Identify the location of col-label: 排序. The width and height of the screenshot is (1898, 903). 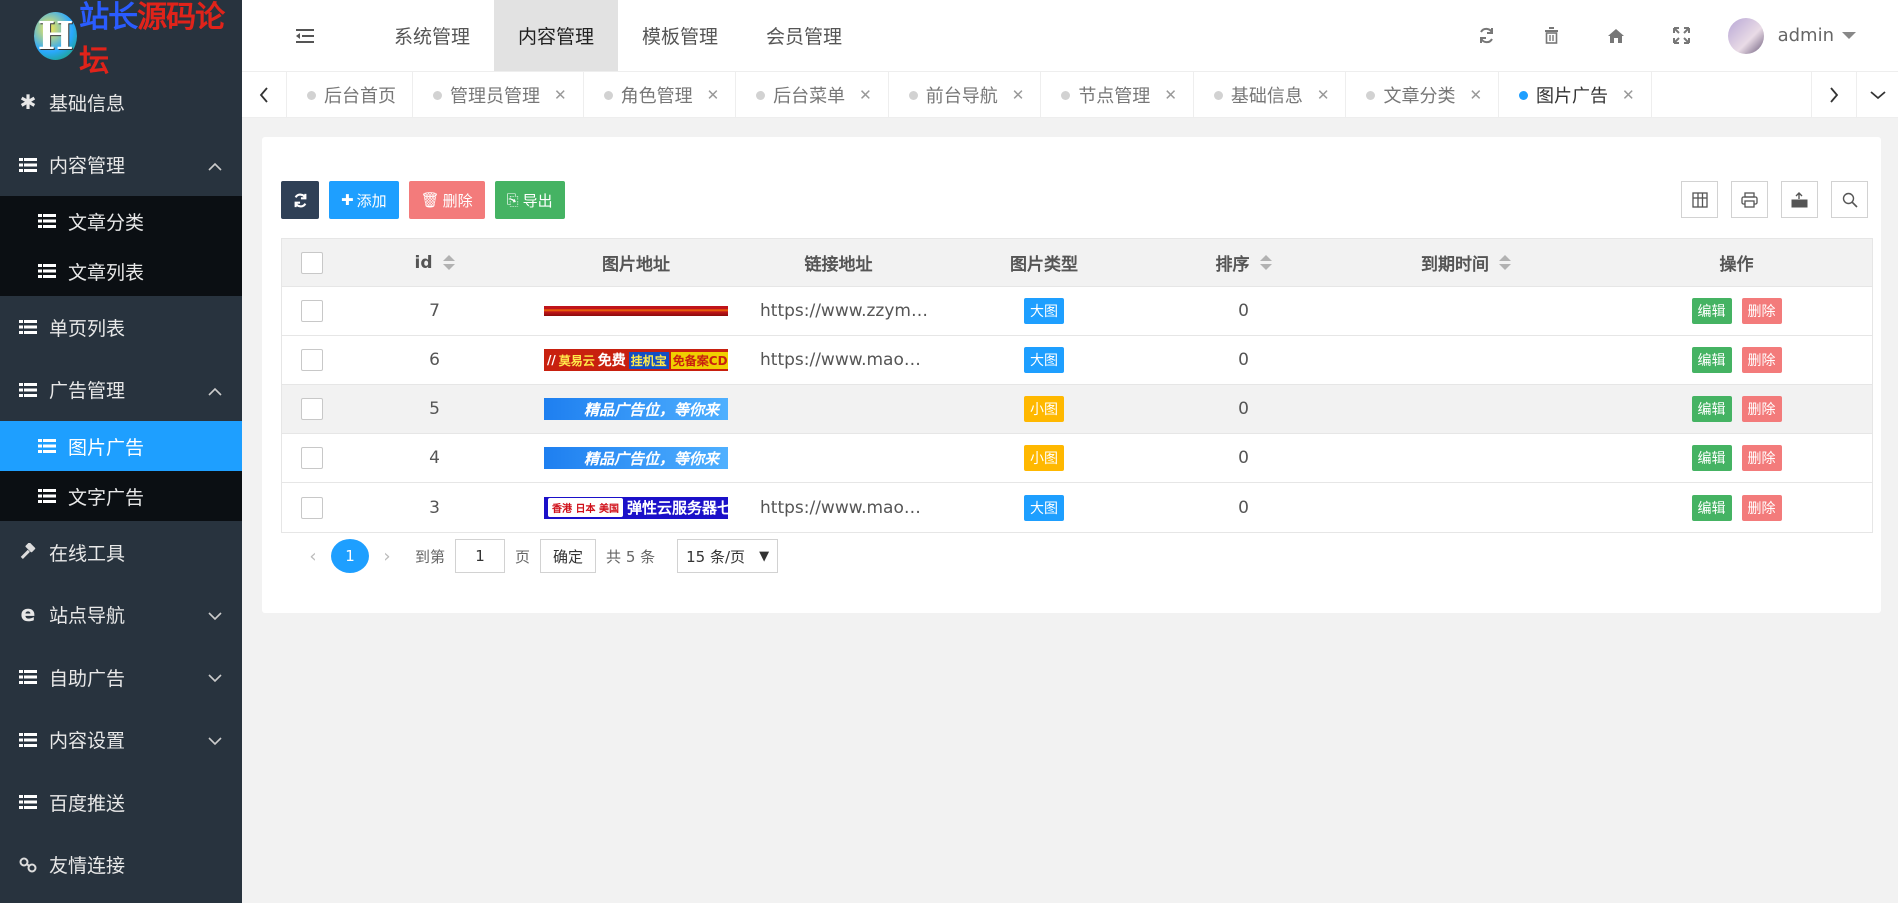
(1232, 265).